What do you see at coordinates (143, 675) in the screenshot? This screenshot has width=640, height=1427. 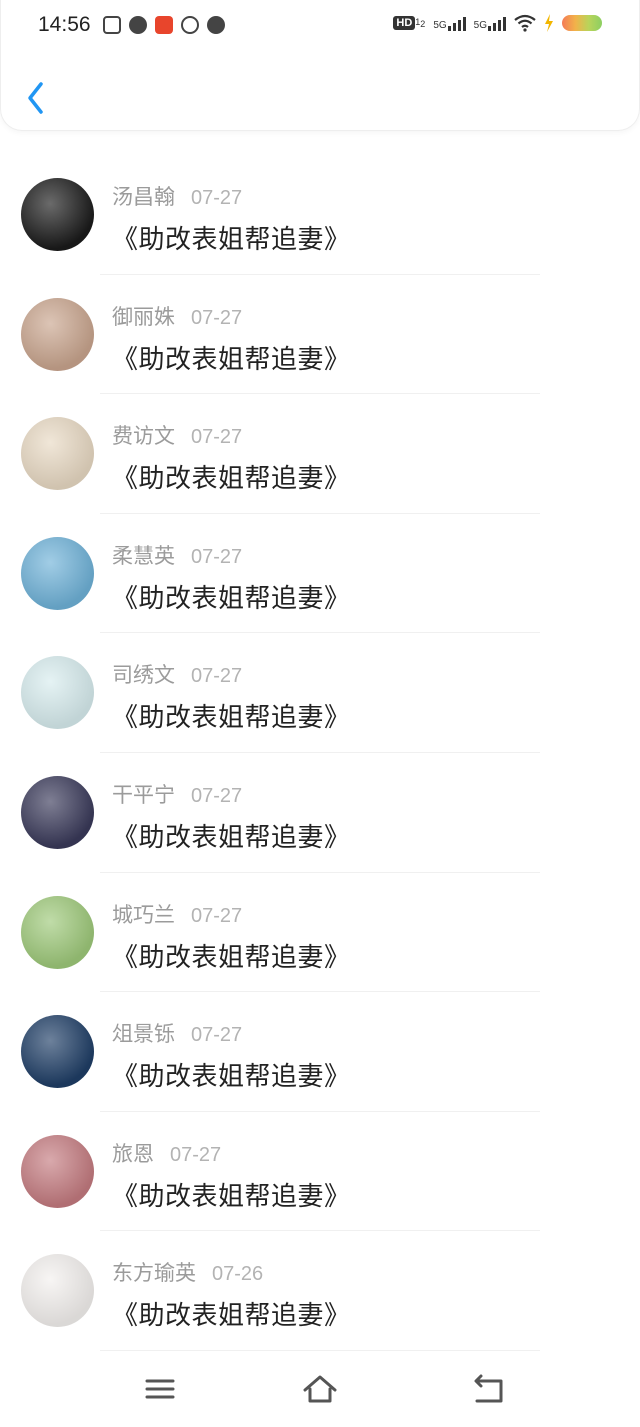 I see `sender-name: 司绣文` at bounding box center [143, 675].